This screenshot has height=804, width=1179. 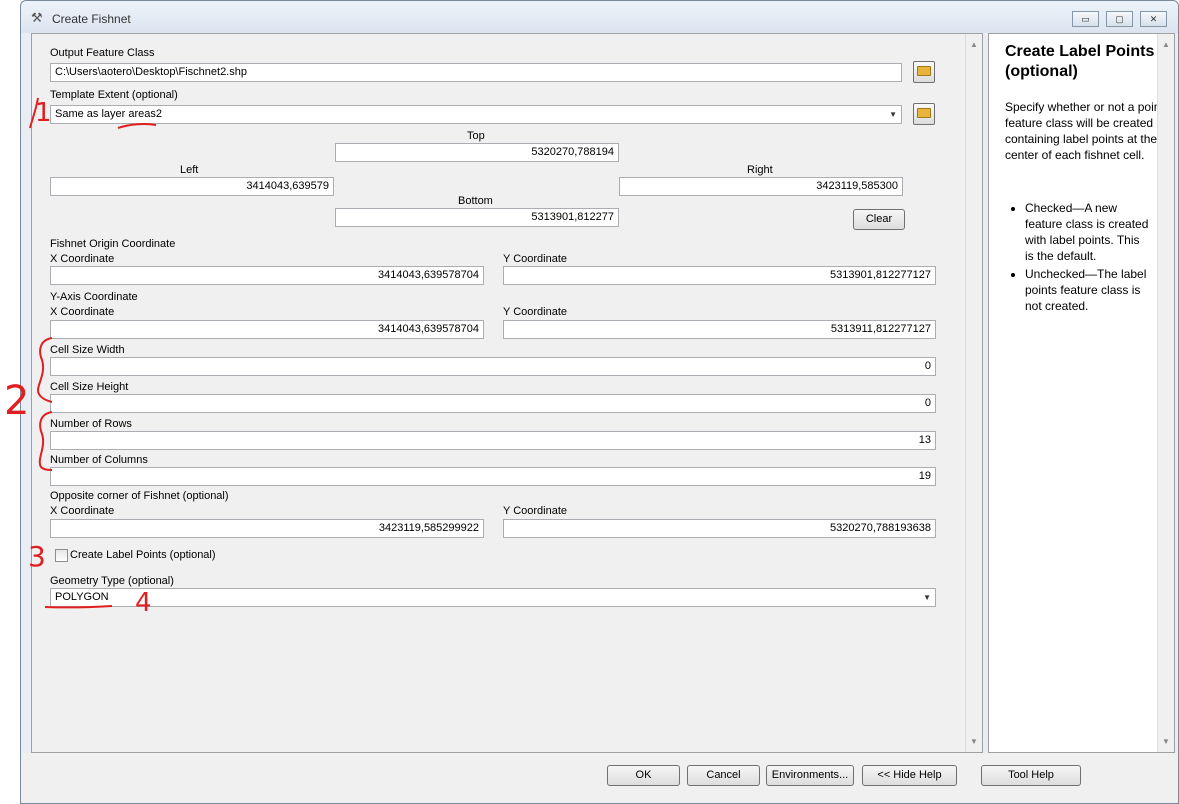 What do you see at coordinates (93, 353) in the screenshot?
I see `annotation-overlay` at bounding box center [93, 353].